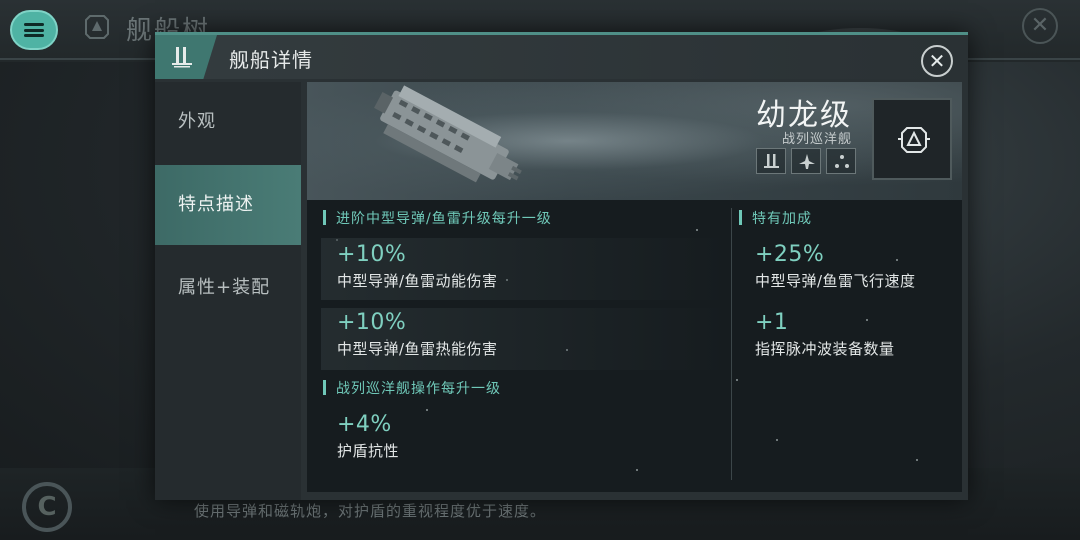 Image resolution: width=1080 pixels, height=540 pixels. Describe the element at coordinates (772, 322) in the screenshot. I see `bonus-value: +1` at that location.